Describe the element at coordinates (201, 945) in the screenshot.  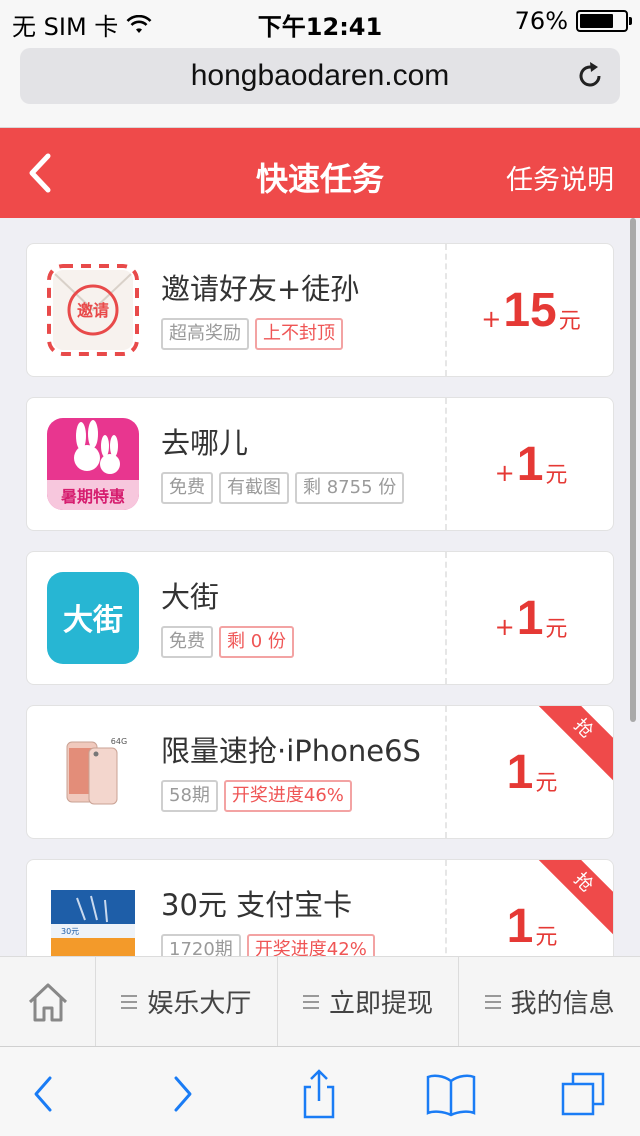
I see `task-tag: 1720期` at that location.